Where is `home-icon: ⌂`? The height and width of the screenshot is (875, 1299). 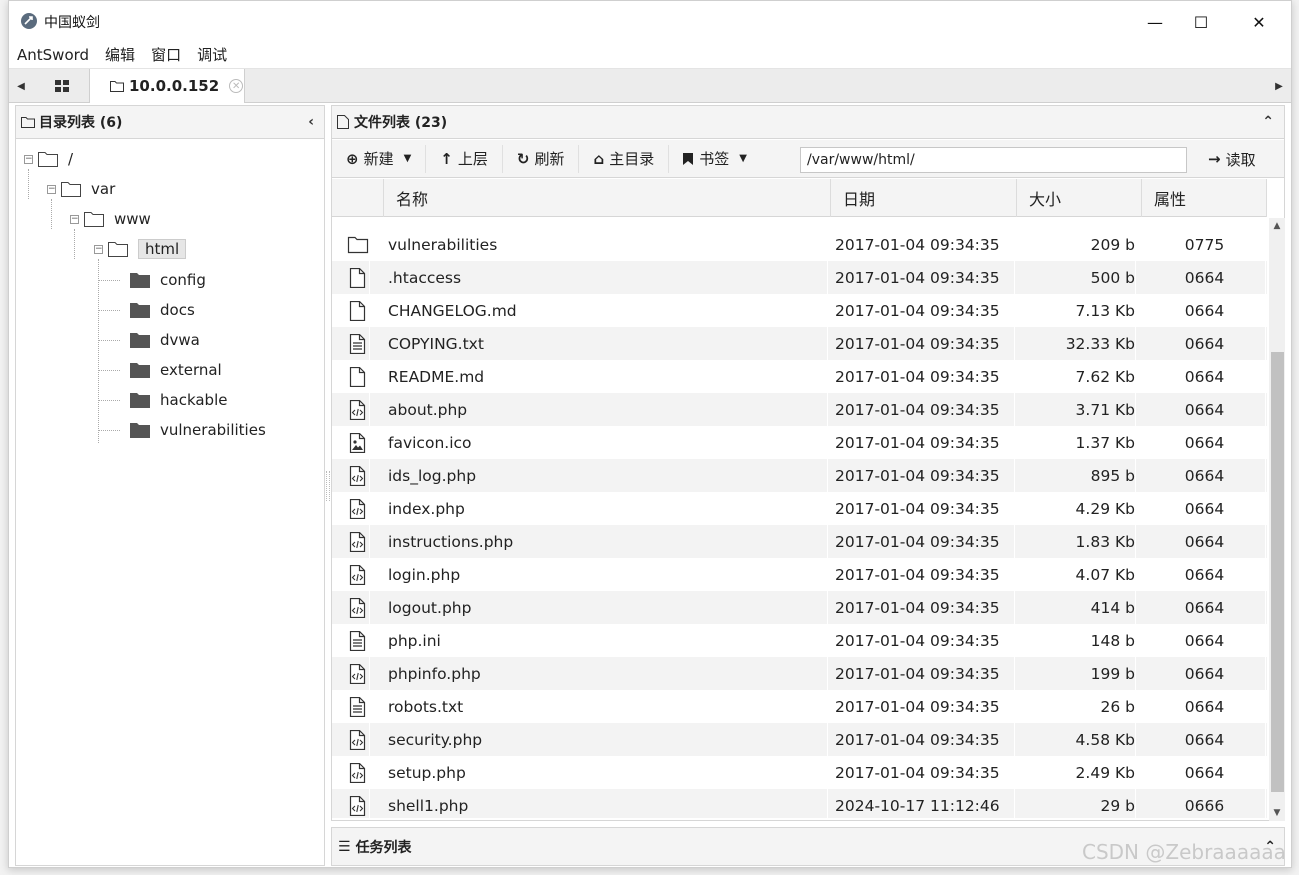 home-icon: ⌂ is located at coordinates (599, 158).